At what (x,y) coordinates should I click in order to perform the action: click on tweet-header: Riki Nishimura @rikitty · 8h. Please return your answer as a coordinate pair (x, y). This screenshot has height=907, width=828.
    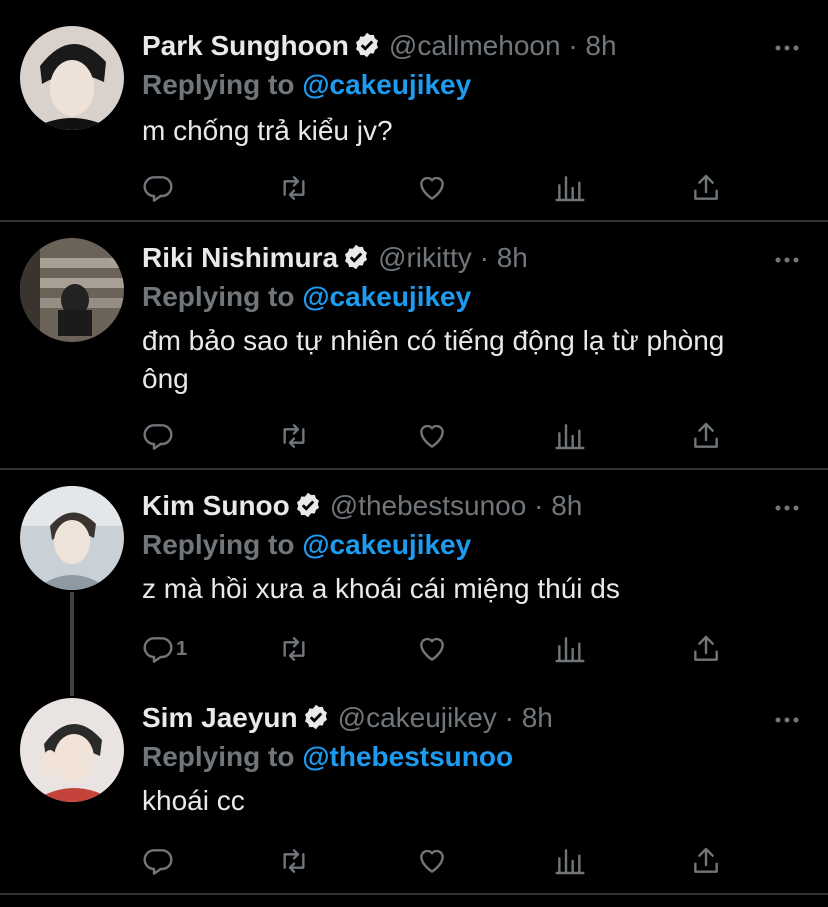
    Looking at the image, I should click on (335, 258).